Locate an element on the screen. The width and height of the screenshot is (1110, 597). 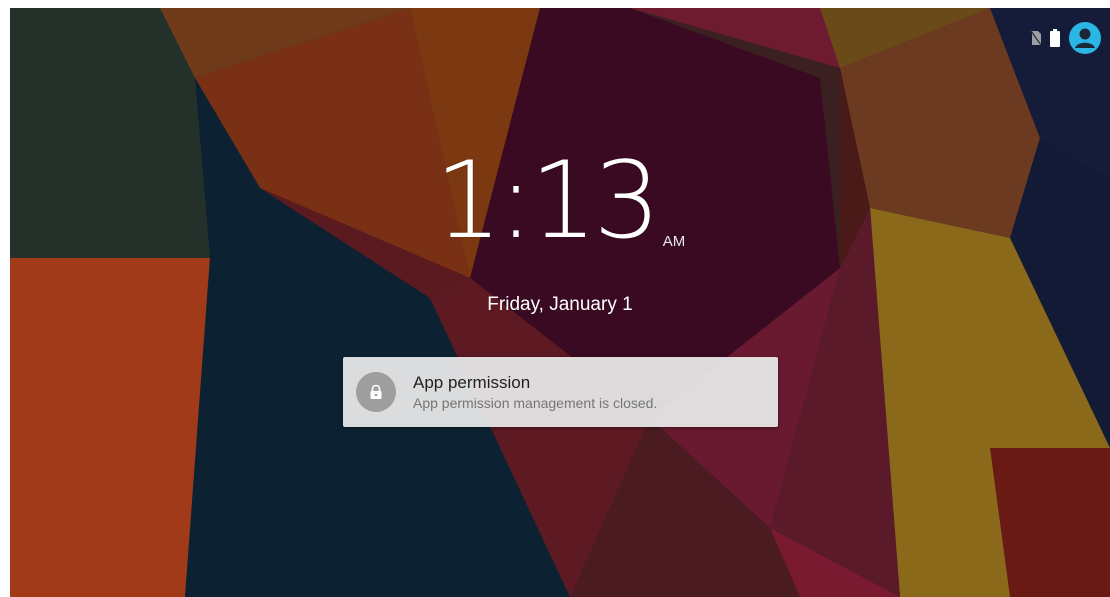
status-bar is located at coordinates (1066, 38).